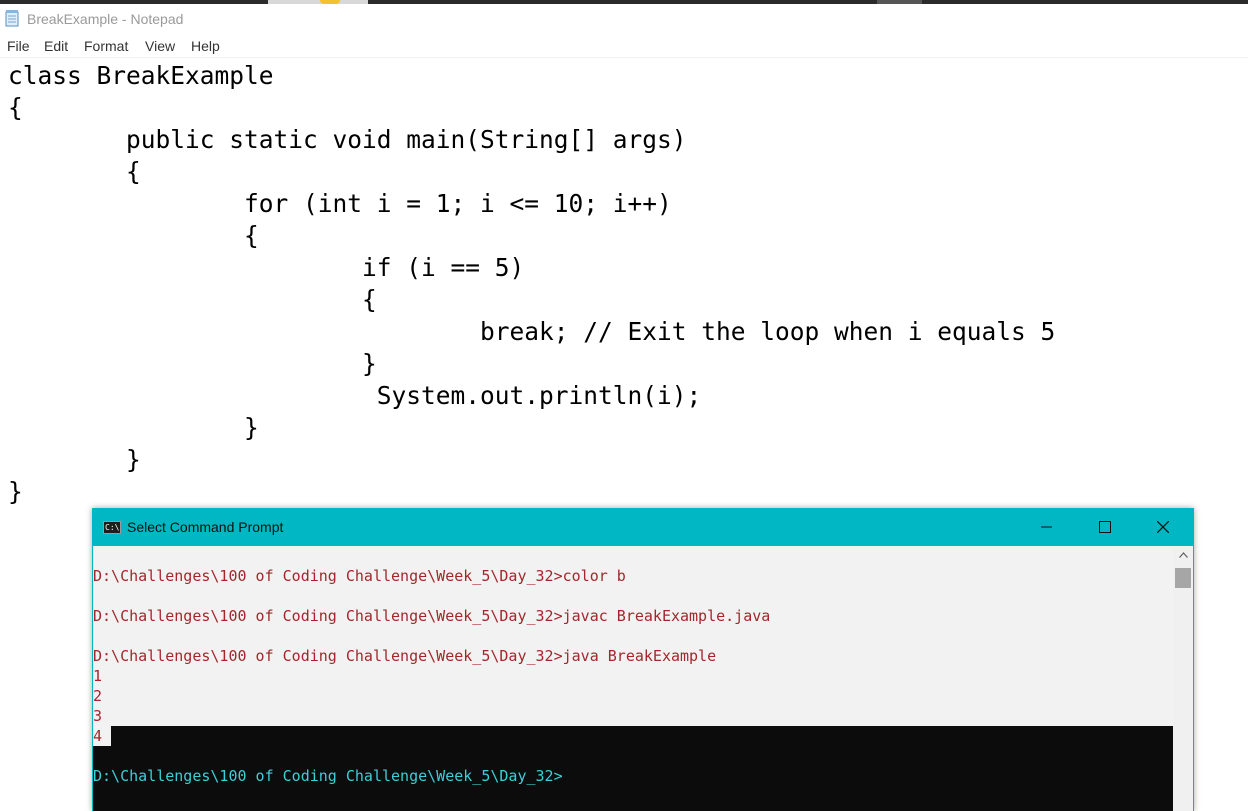 The height and width of the screenshot is (811, 1248). I want to click on chevron-up-icon, so click(1183, 555).